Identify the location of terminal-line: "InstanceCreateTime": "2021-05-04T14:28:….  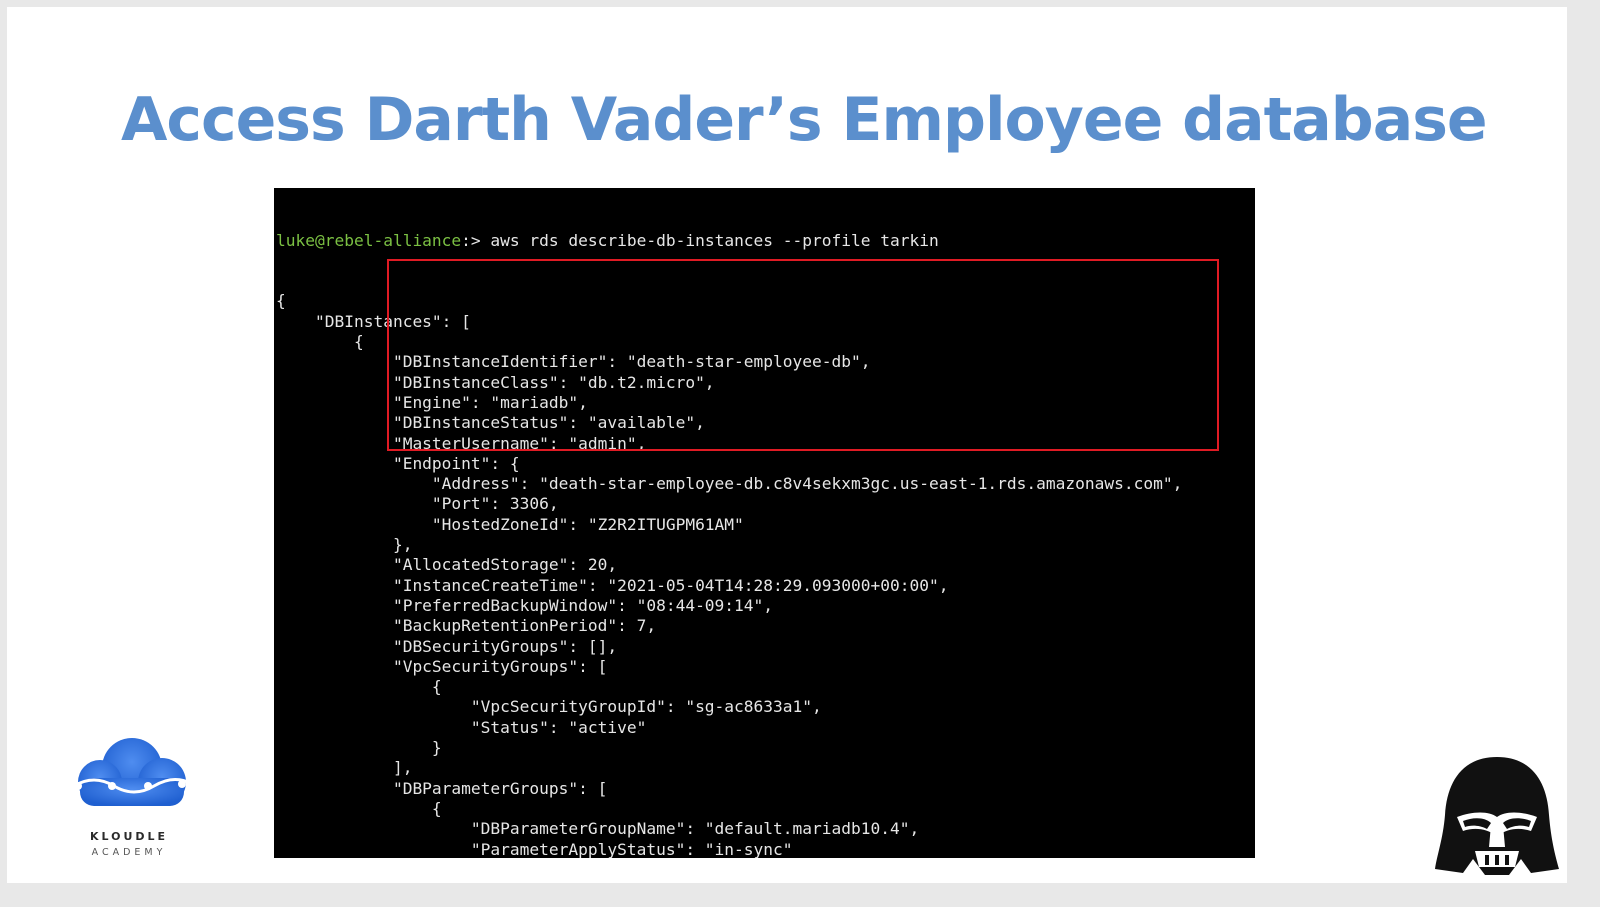
(612, 585).